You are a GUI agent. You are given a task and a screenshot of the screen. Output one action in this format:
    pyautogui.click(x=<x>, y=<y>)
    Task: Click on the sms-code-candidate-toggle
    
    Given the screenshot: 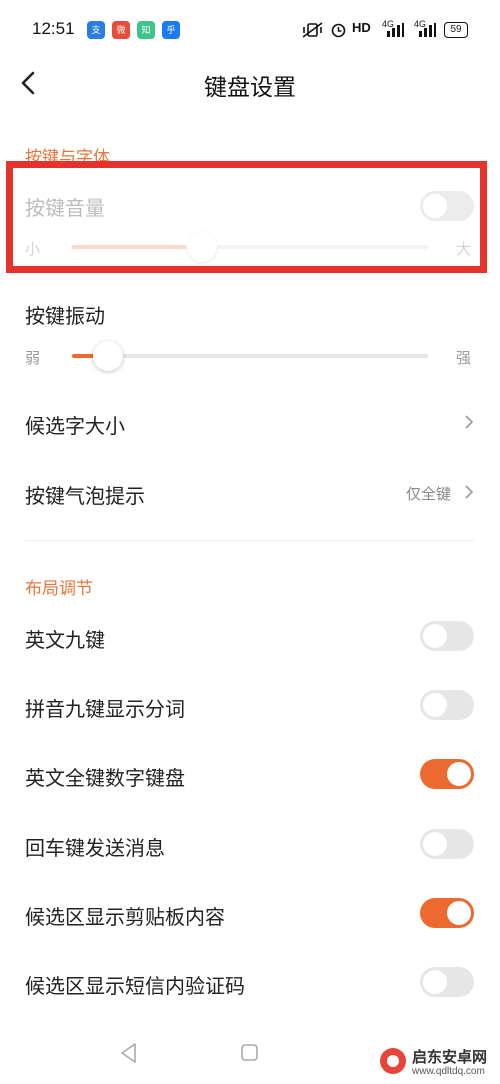 What is the action you would take?
    pyautogui.click(x=447, y=982)
    